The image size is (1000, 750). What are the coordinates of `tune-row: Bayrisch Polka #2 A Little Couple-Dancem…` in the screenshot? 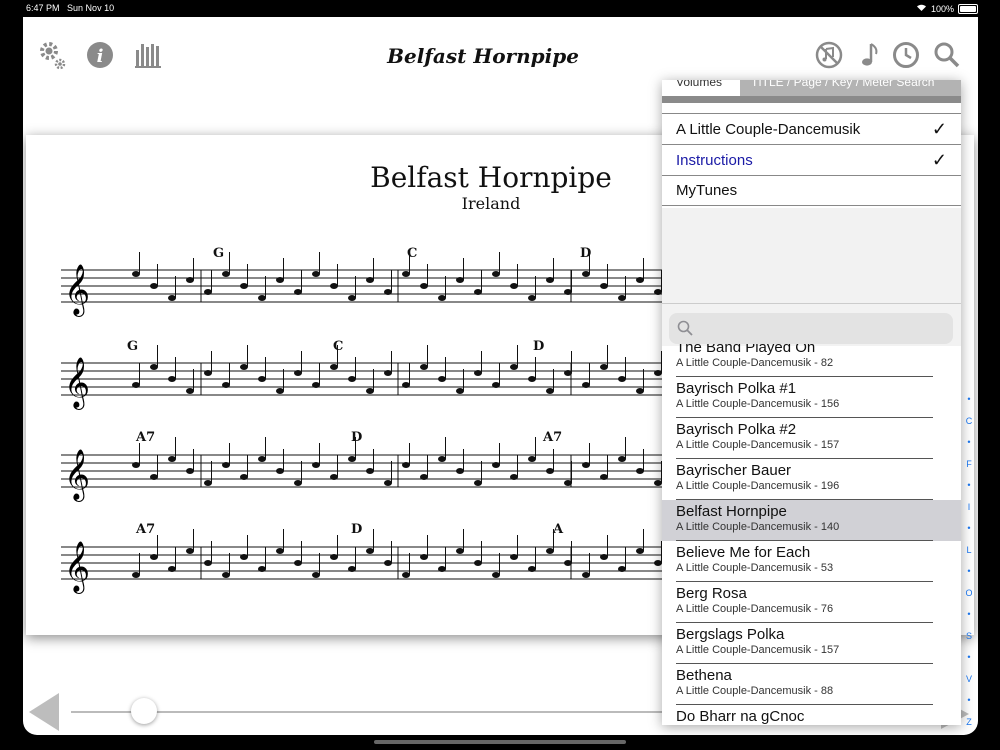 It's located at (811, 438).